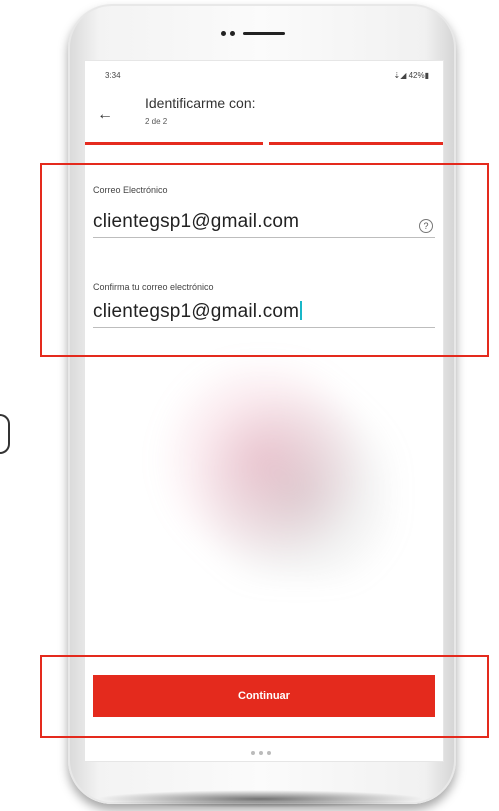  I want to click on highlight-box-continue, so click(264, 696).